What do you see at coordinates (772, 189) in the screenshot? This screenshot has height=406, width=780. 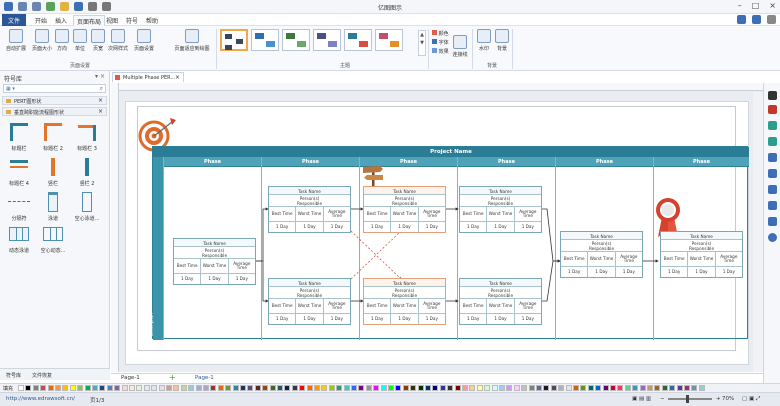 I see `hyperlink-icon` at bounding box center [772, 189].